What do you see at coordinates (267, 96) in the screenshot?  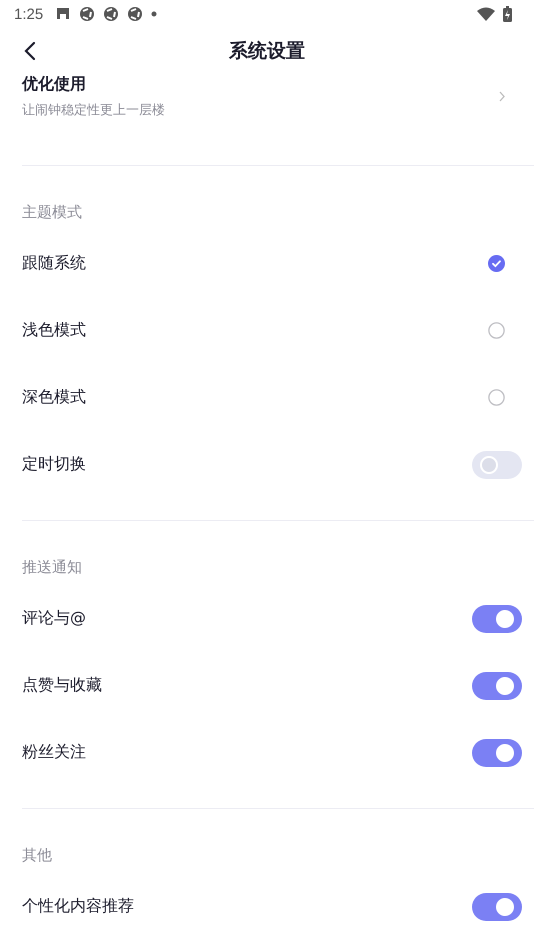 I see `settings-link: 优化使用 让闹钟稳定性更上一层楼` at bounding box center [267, 96].